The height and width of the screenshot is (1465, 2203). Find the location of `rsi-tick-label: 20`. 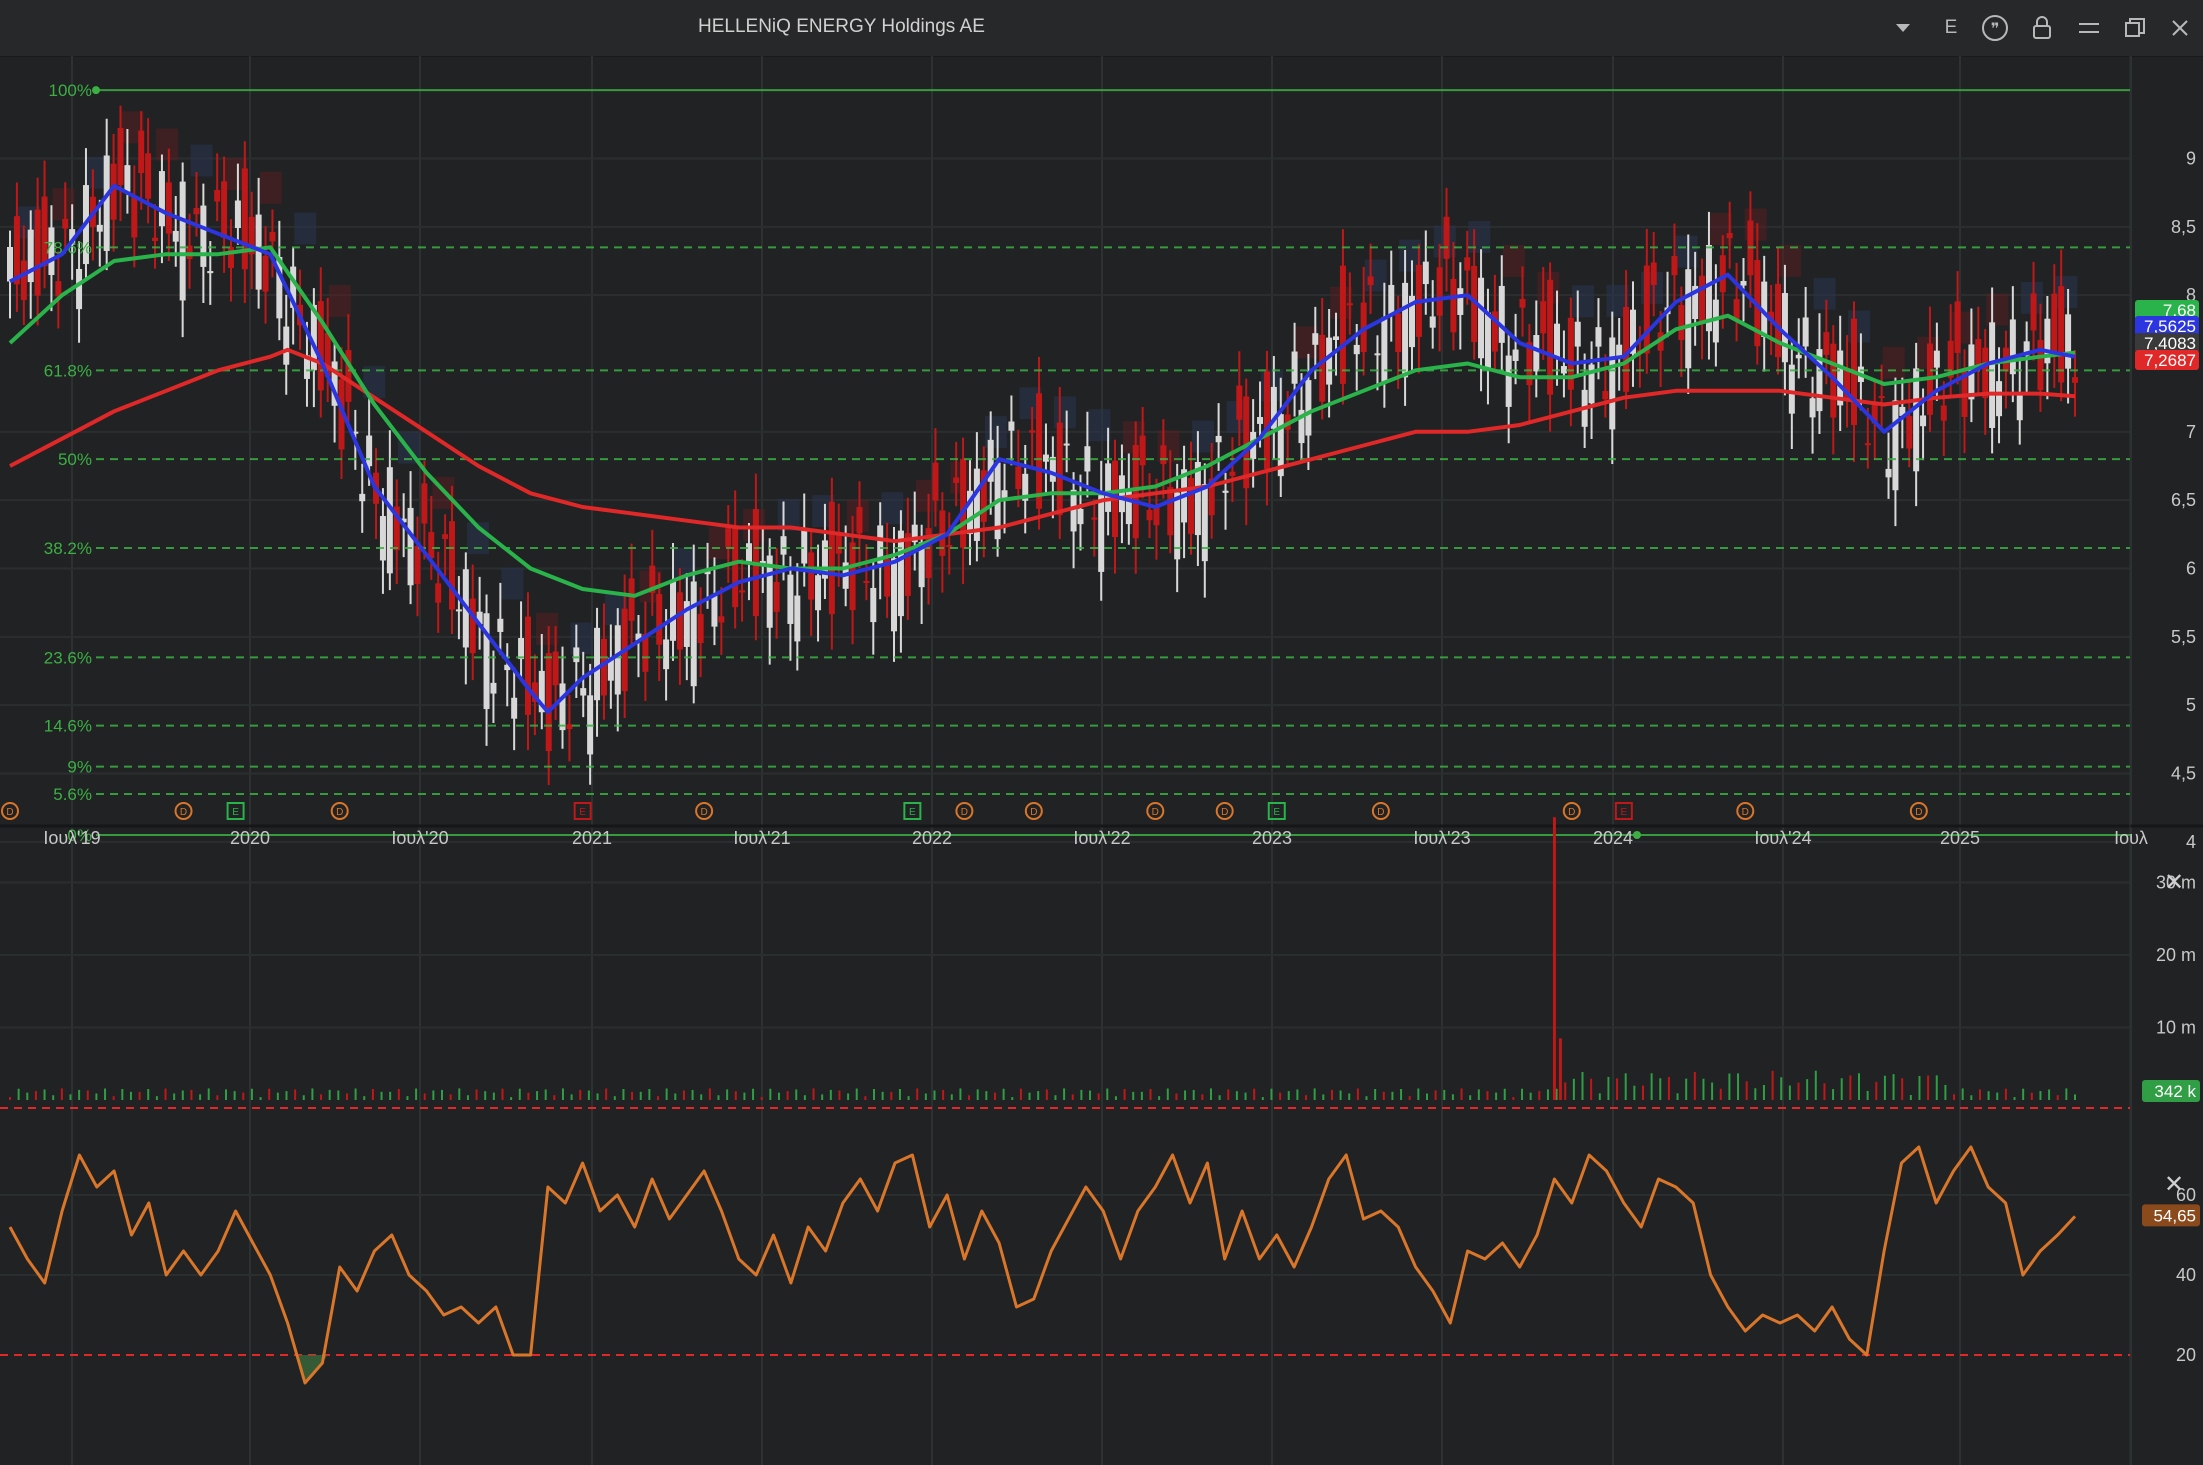

rsi-tick-label: 20 is located at coordinates (2186, 1355).